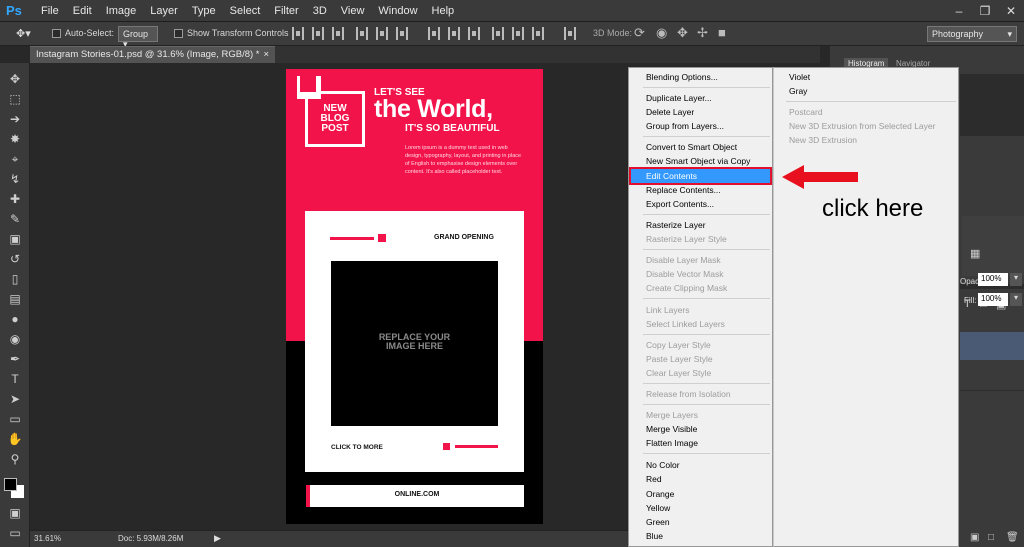 The height and width of the screenshot is (547, 1024). What do you see at coordinates (402, 33) in the screenshot?
I see `align-right-icon` at bounding box center [402, 33].